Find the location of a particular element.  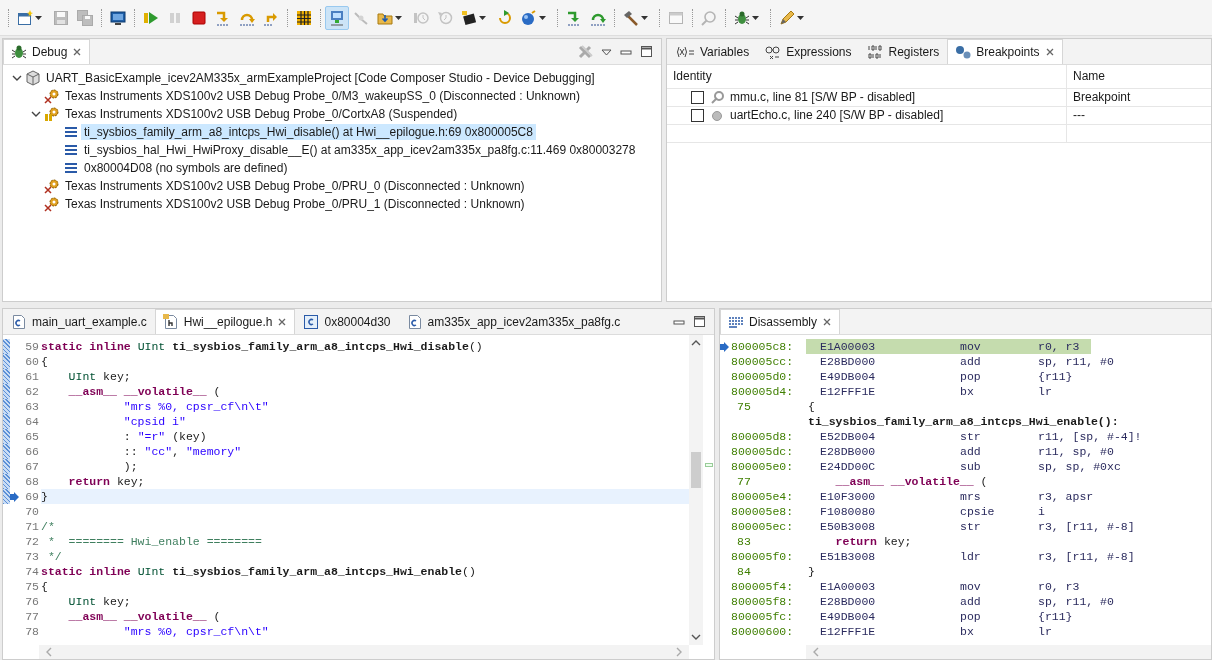

code-line: "mrs %0, cpsr_cf\n\t" is located at coordinates (196, 631).